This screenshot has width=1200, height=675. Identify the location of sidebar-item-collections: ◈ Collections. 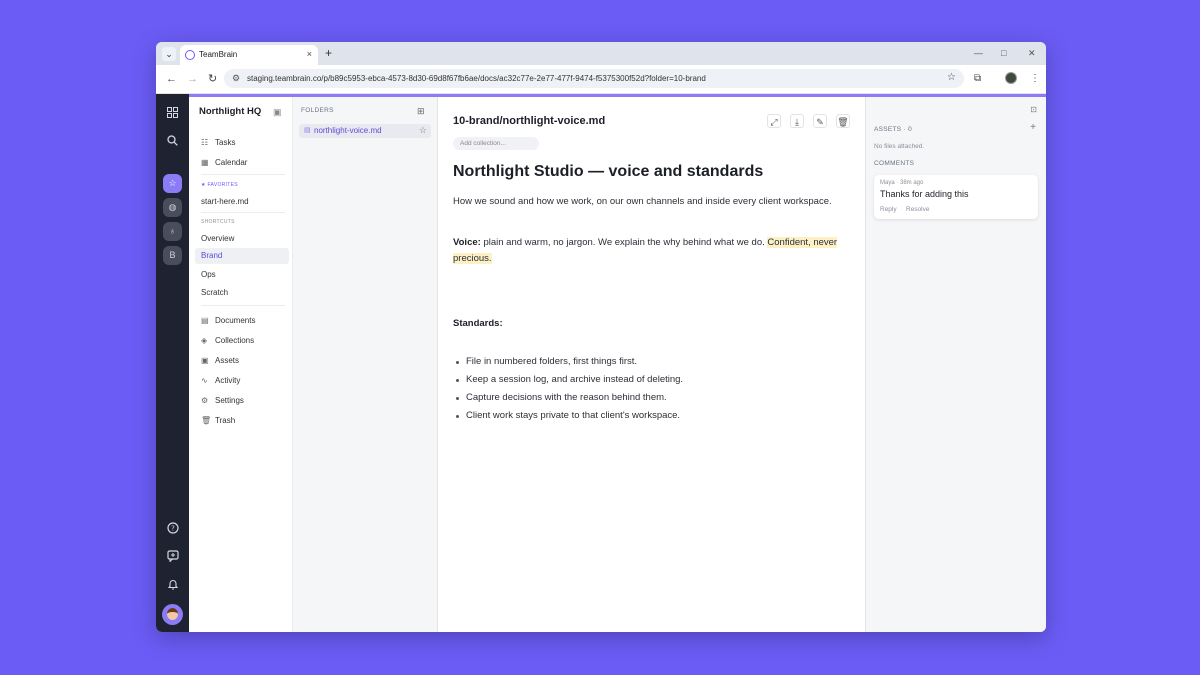
(227, 340).